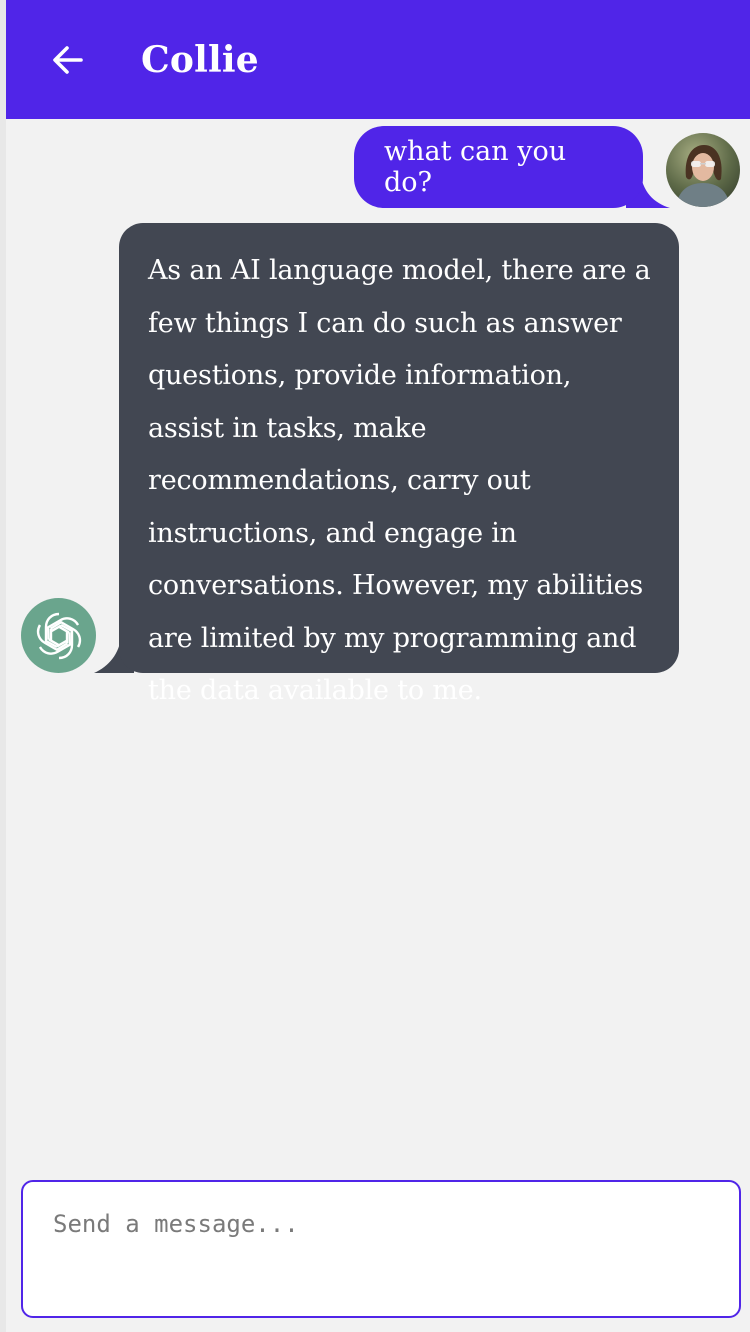  What do you see at coordinates (475, 167) in the screenshot?
I see `user-message-text: what can you do?` at bounding box center [475, 167].